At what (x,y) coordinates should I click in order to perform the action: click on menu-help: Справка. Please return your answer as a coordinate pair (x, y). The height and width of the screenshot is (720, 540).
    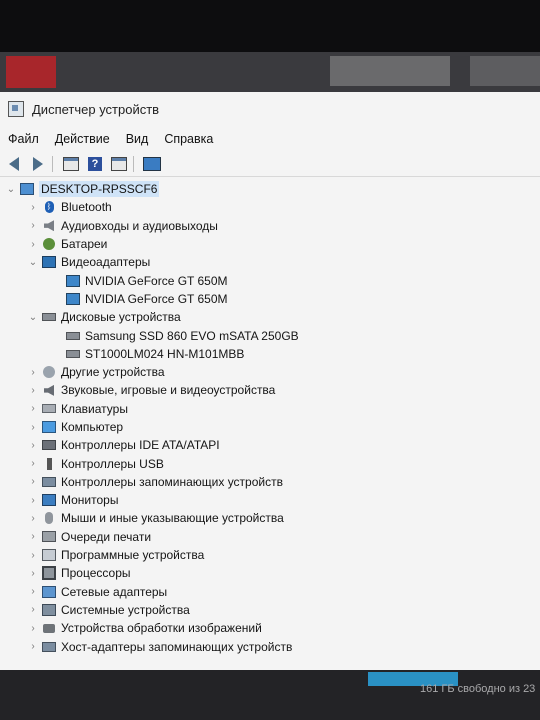
    Looking at the image, I should click on (188, 139).